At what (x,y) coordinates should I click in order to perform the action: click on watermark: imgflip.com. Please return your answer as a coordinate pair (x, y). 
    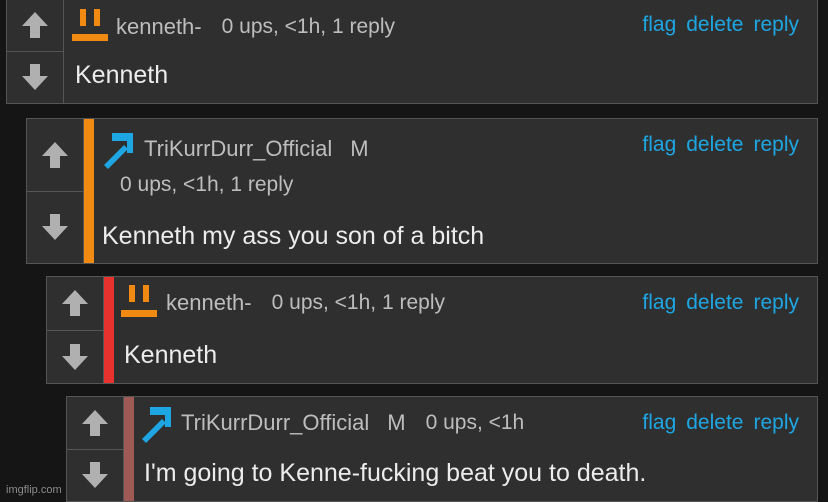
    Looking at the image, I should click on (34, 490).